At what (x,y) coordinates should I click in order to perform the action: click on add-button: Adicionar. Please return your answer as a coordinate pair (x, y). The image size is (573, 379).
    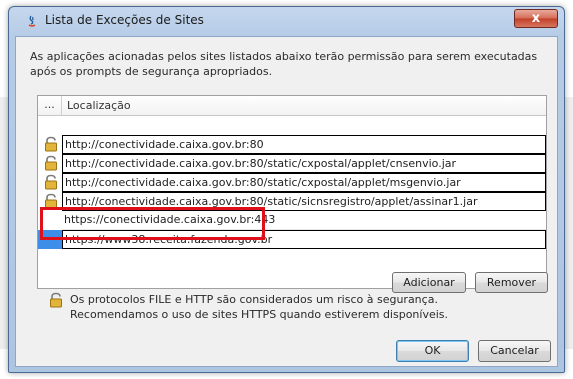
    Looking at the image, I should click on (429, 282).